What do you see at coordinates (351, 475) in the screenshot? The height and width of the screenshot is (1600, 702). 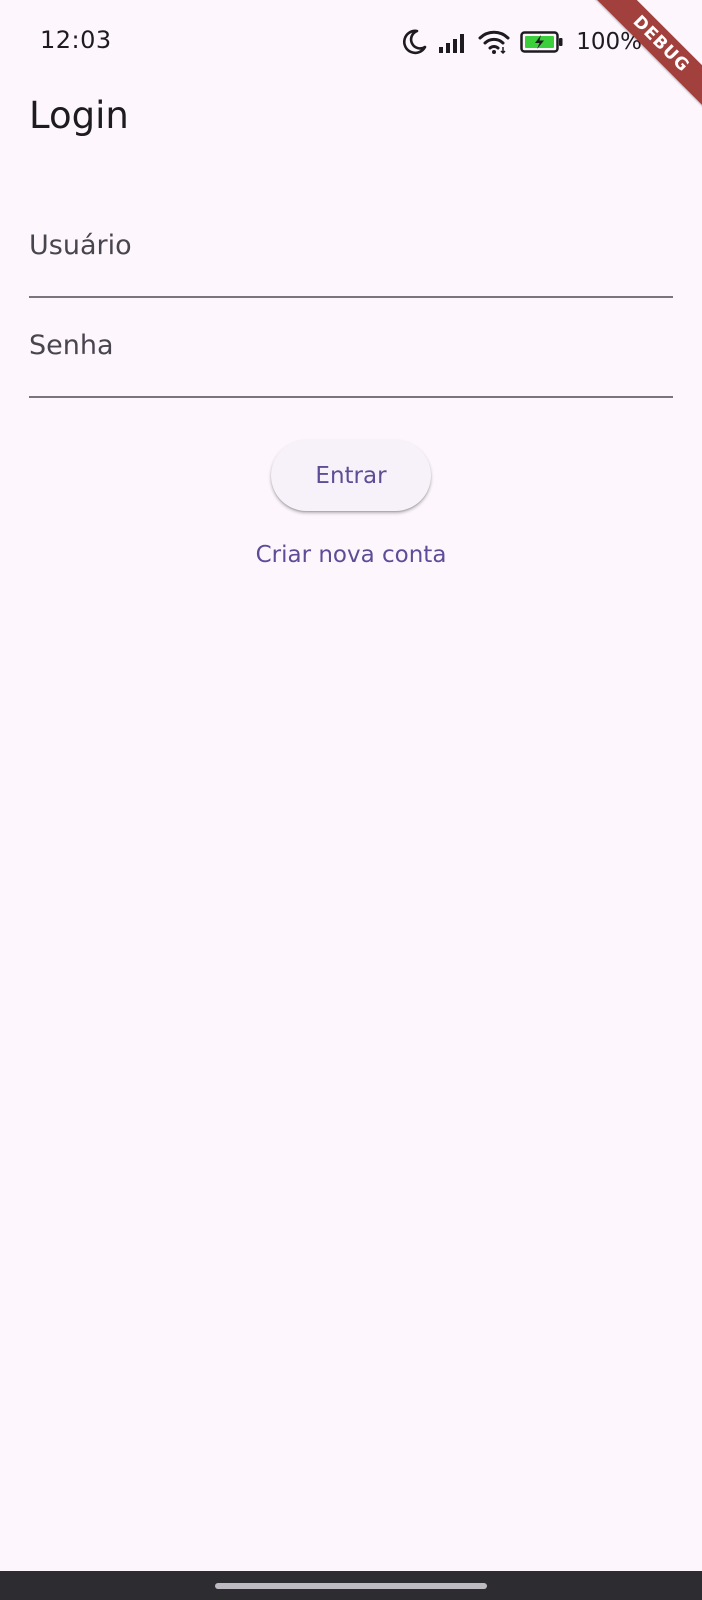 I see `login-button: Entrar` at bounding box center [351, 475].